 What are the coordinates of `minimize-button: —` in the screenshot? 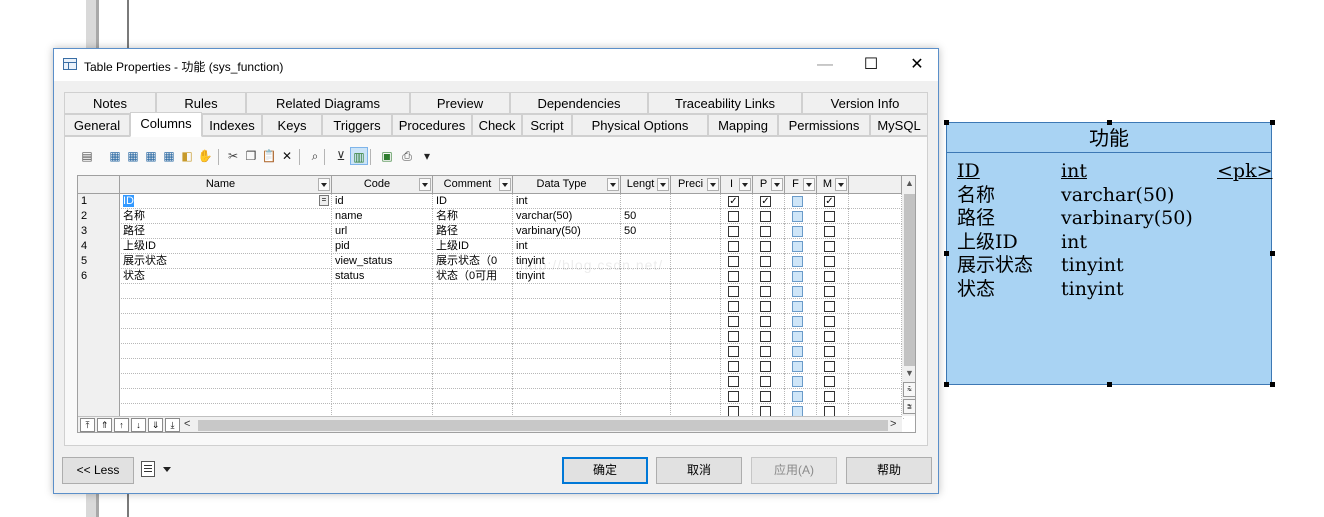 It's located at (825, 65).